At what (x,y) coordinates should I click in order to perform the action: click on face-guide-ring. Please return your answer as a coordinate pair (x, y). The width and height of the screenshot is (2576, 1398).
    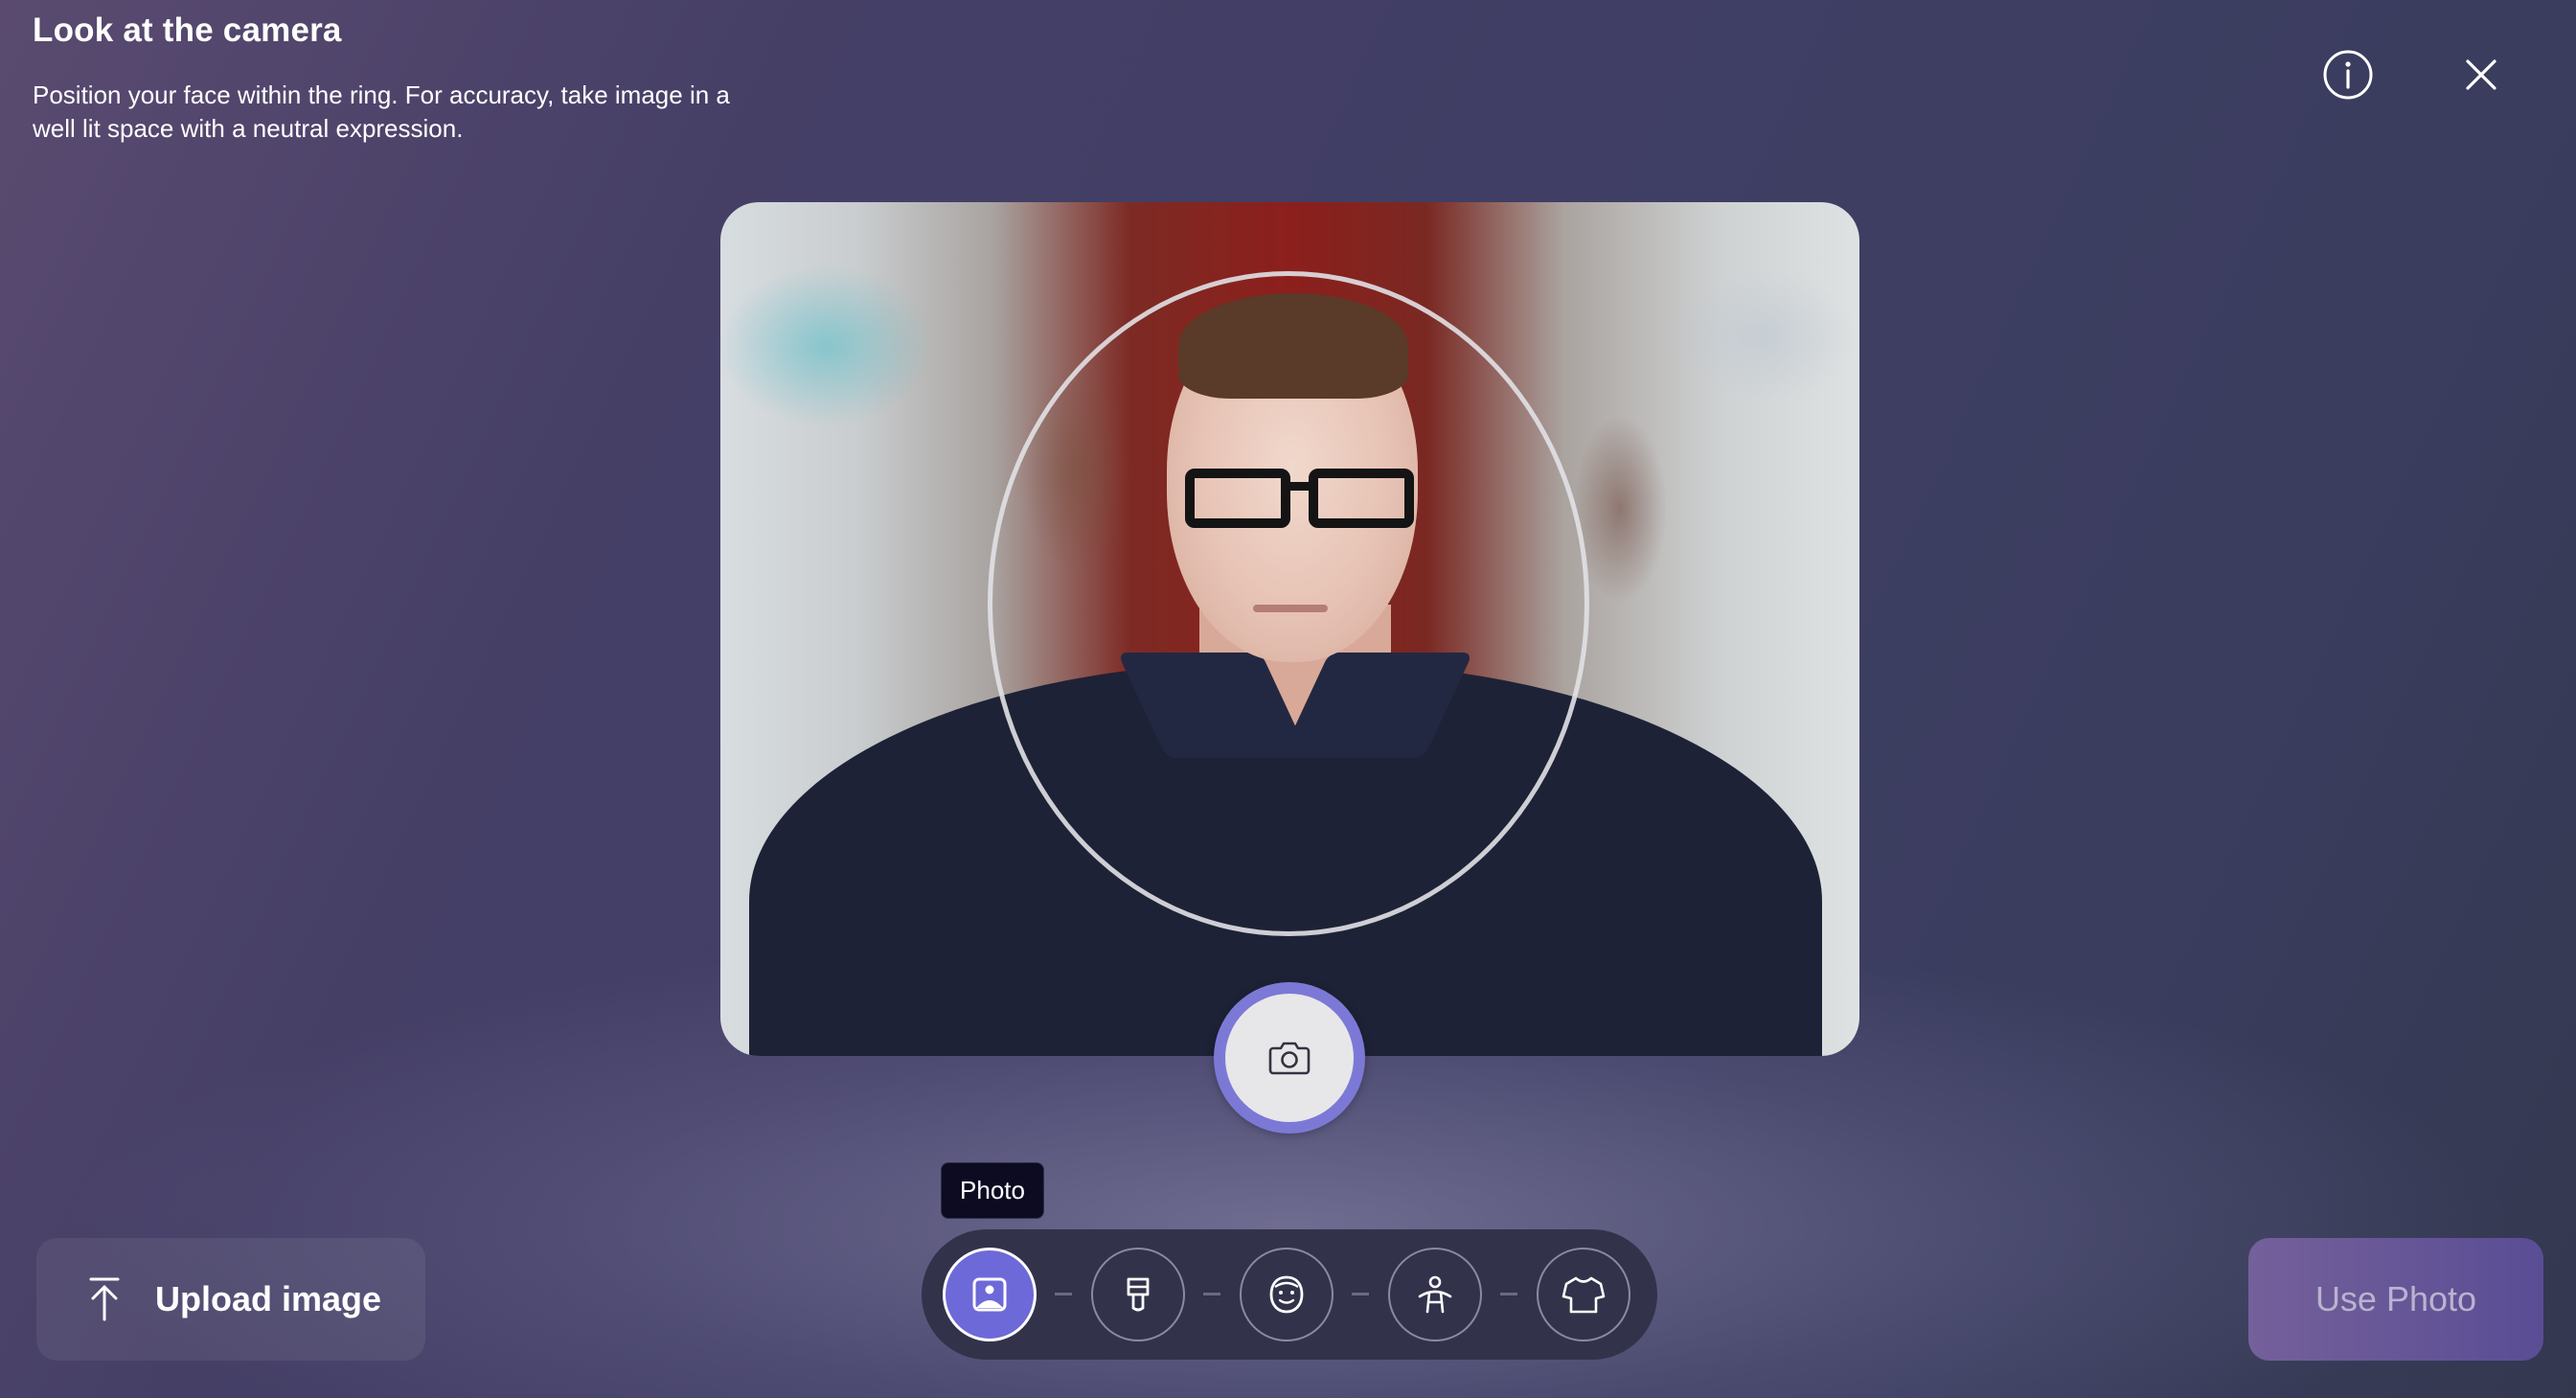
    Looking at the image, I should click on (1289, 603).